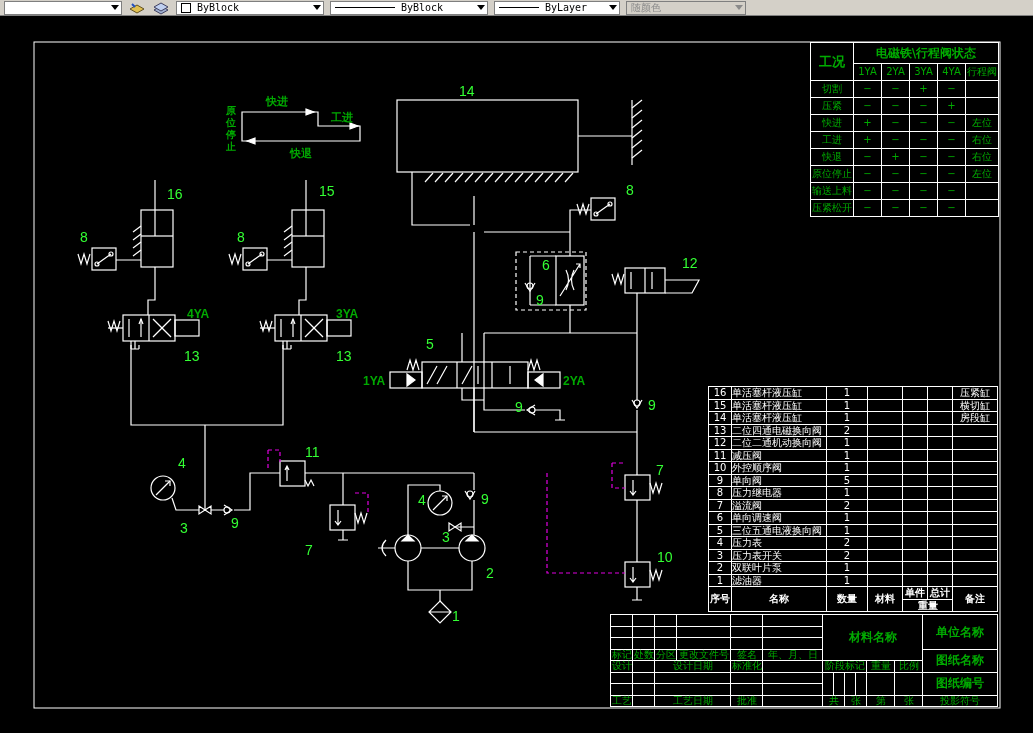 The width and height of the screenshot is (1033, 733). Describe the element at coordinates (924, 72) in the screenshot. I see `table-header: 3YA` at that location.